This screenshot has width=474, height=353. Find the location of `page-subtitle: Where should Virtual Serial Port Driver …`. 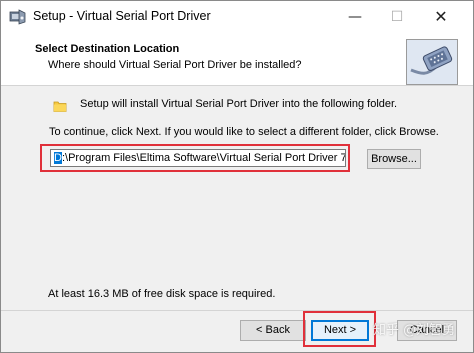

page-subtitle: Where should Virtual Serial Port Driver … is located at coordinates (175, 65).